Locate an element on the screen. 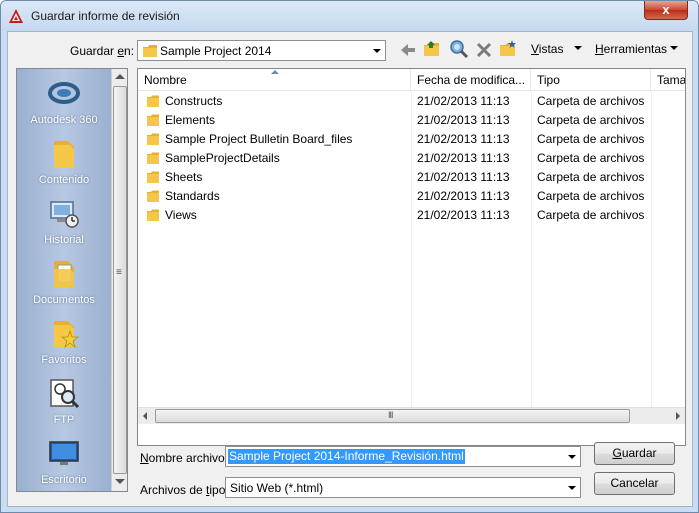 The width and height of the screenshot is (699, 513). documents-icon is located at coordinates (64, 274).